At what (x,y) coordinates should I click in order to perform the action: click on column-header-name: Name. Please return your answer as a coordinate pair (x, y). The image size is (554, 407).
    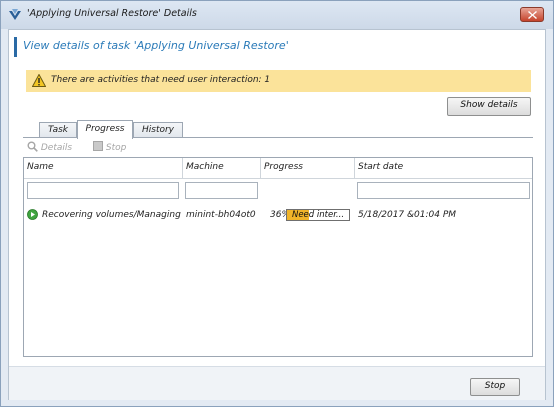
    Looking at the image, I should click on (103, 168).